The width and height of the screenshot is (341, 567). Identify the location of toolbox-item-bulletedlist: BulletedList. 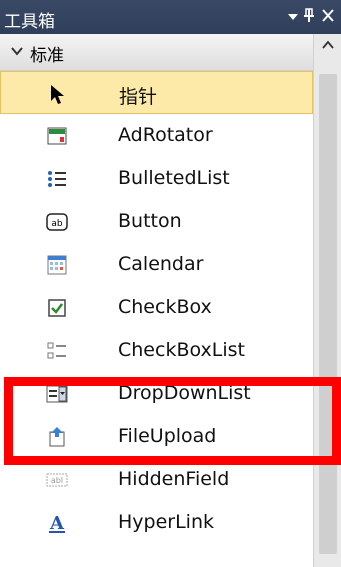
(156, 178).